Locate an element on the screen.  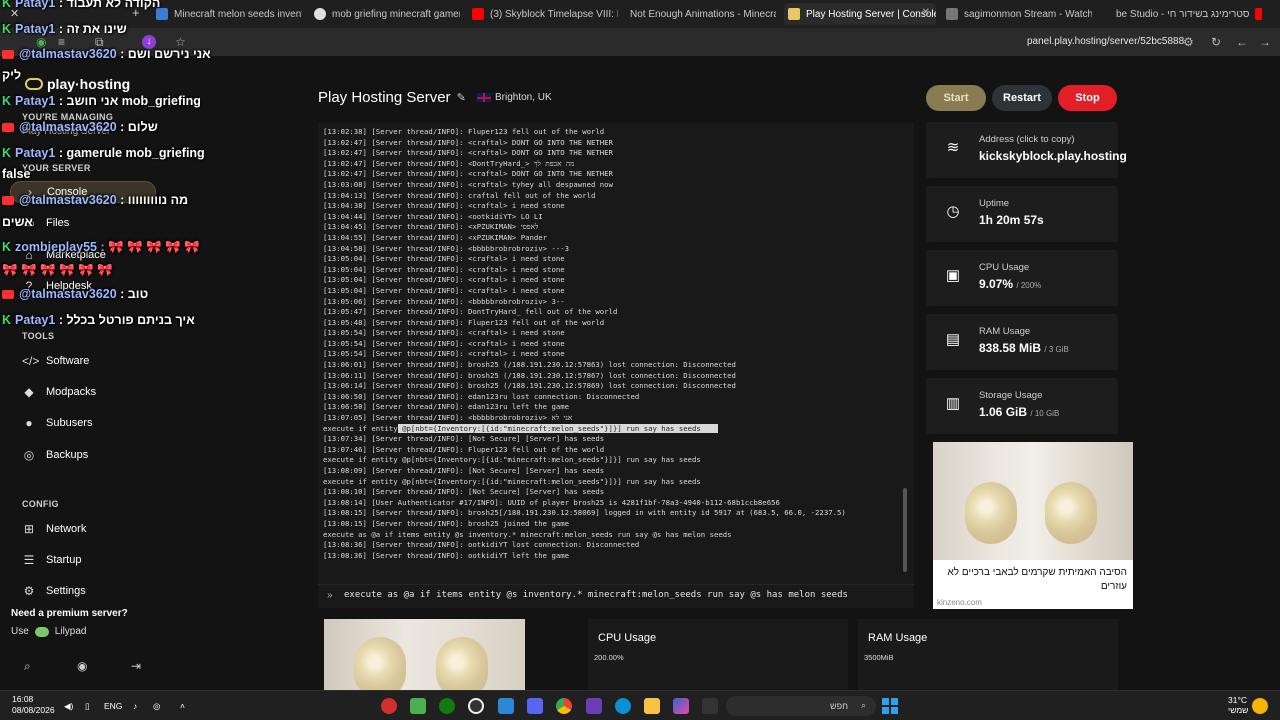
browser-tab: mob griefing minecraft gamerule is located at coordinates (385, 14).